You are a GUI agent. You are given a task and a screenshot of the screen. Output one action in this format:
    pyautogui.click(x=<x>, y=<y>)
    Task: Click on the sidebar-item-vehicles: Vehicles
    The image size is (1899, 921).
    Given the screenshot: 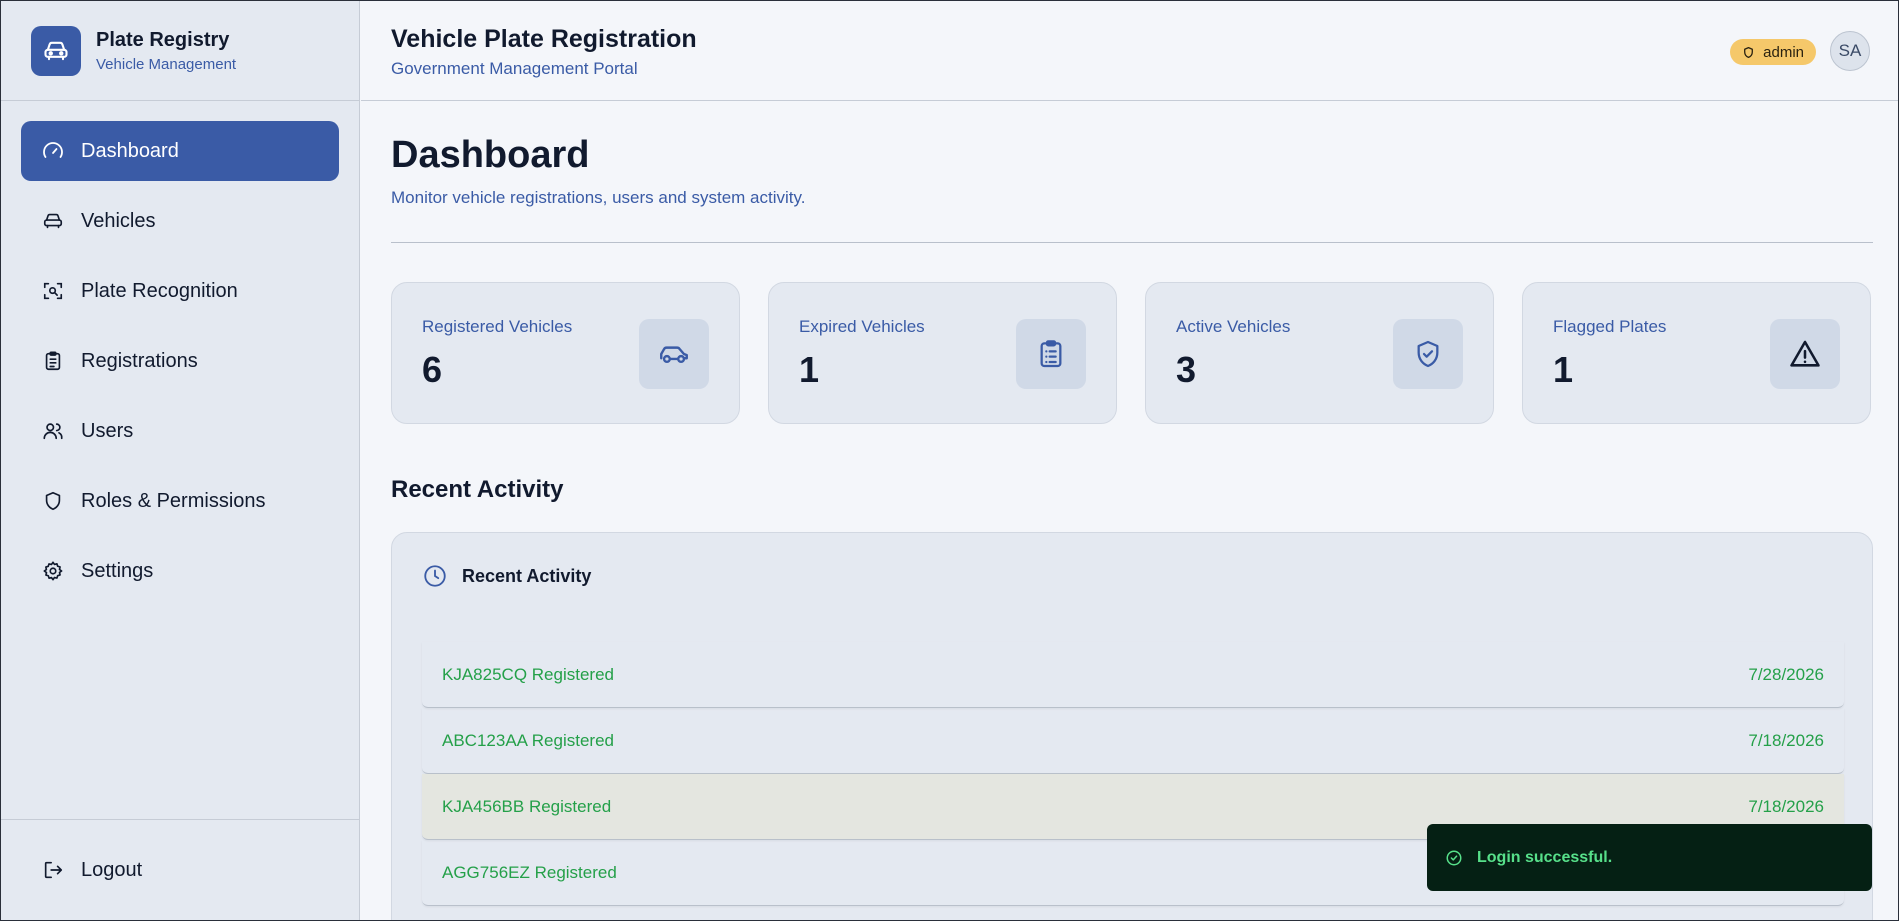 What is the action you would take?
    pyautogui.click(x=180, y=221)
    